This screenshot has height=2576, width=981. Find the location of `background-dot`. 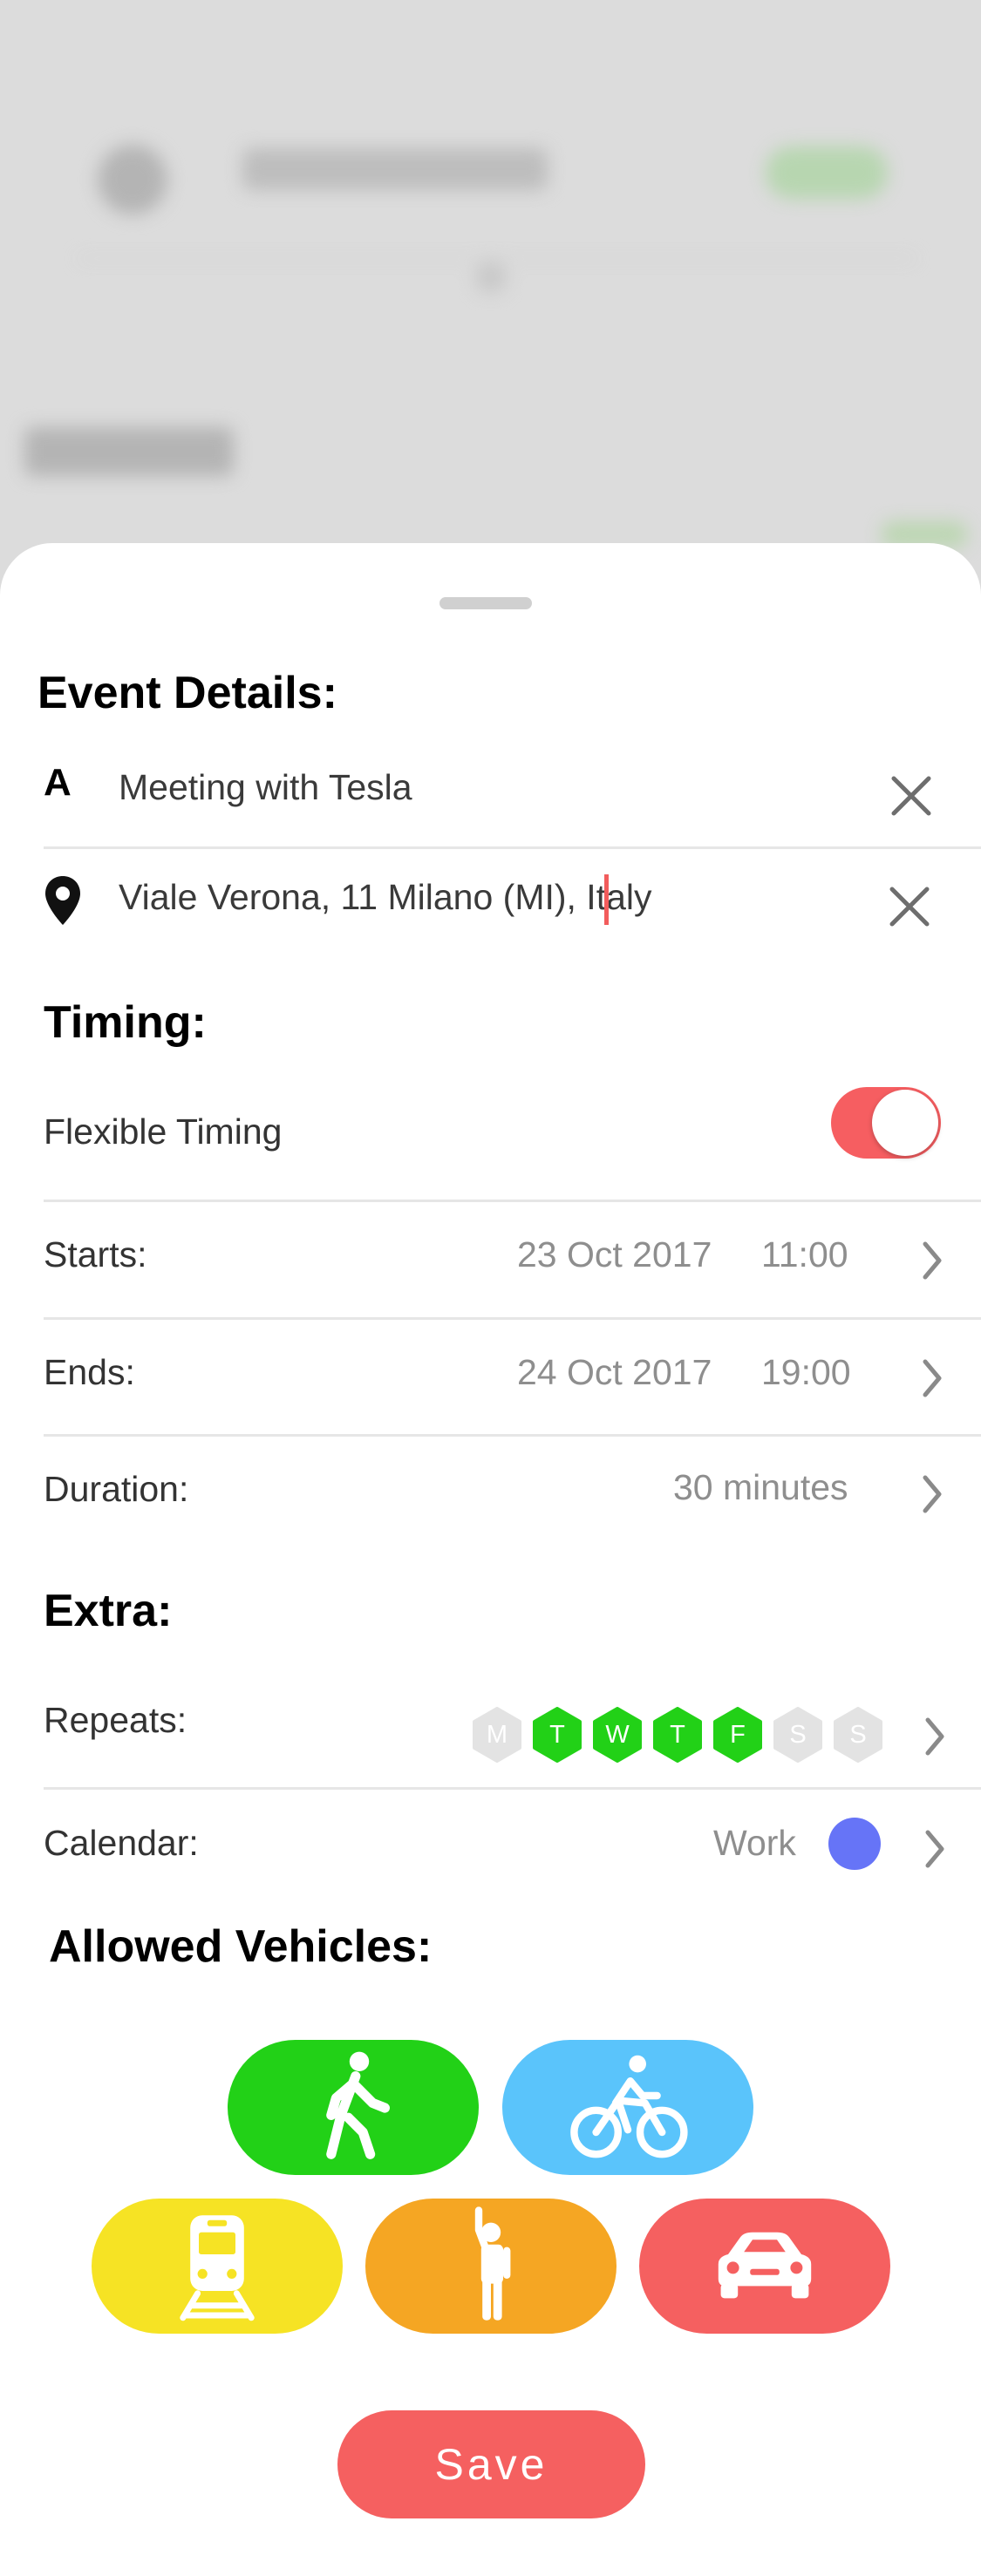

background-dot is located at coordinates (491, 277).